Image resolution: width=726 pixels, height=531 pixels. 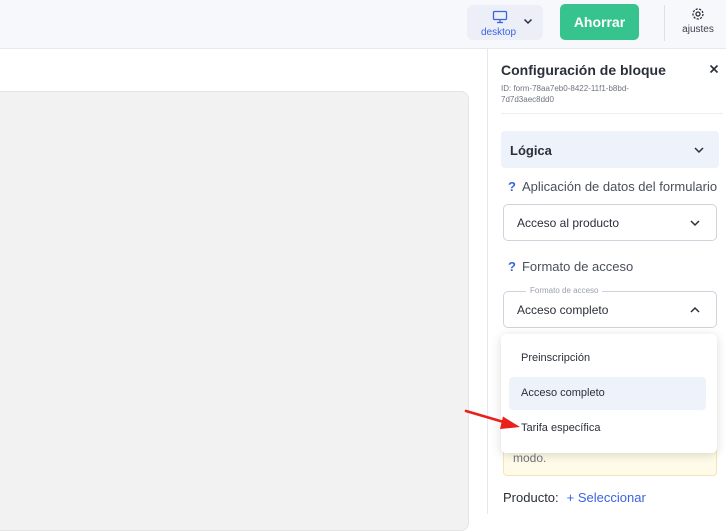 What do you see at coordinates (714, 69) in the screenshot?
I see `close-icon` at bounding box center [714, 69].